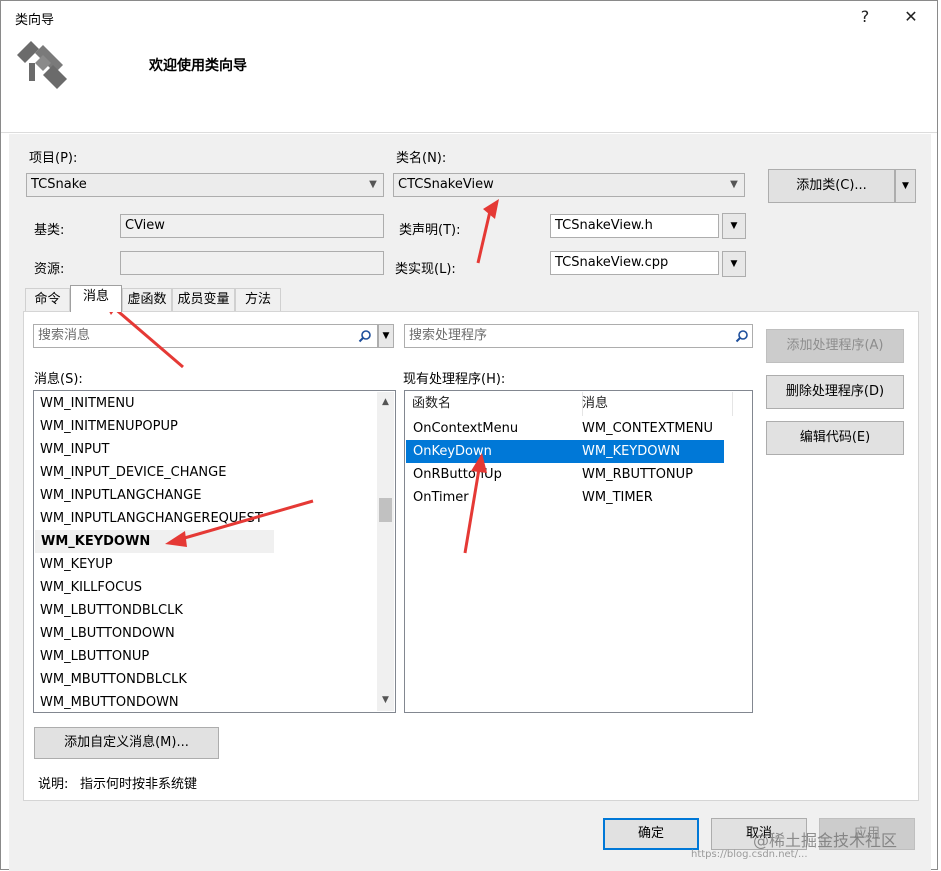 The height and width of the screenshot is (871, 941). Describe the element at coordinates (494, 404) in the screenshot. I see `column-header-function: 函数名` at that location.